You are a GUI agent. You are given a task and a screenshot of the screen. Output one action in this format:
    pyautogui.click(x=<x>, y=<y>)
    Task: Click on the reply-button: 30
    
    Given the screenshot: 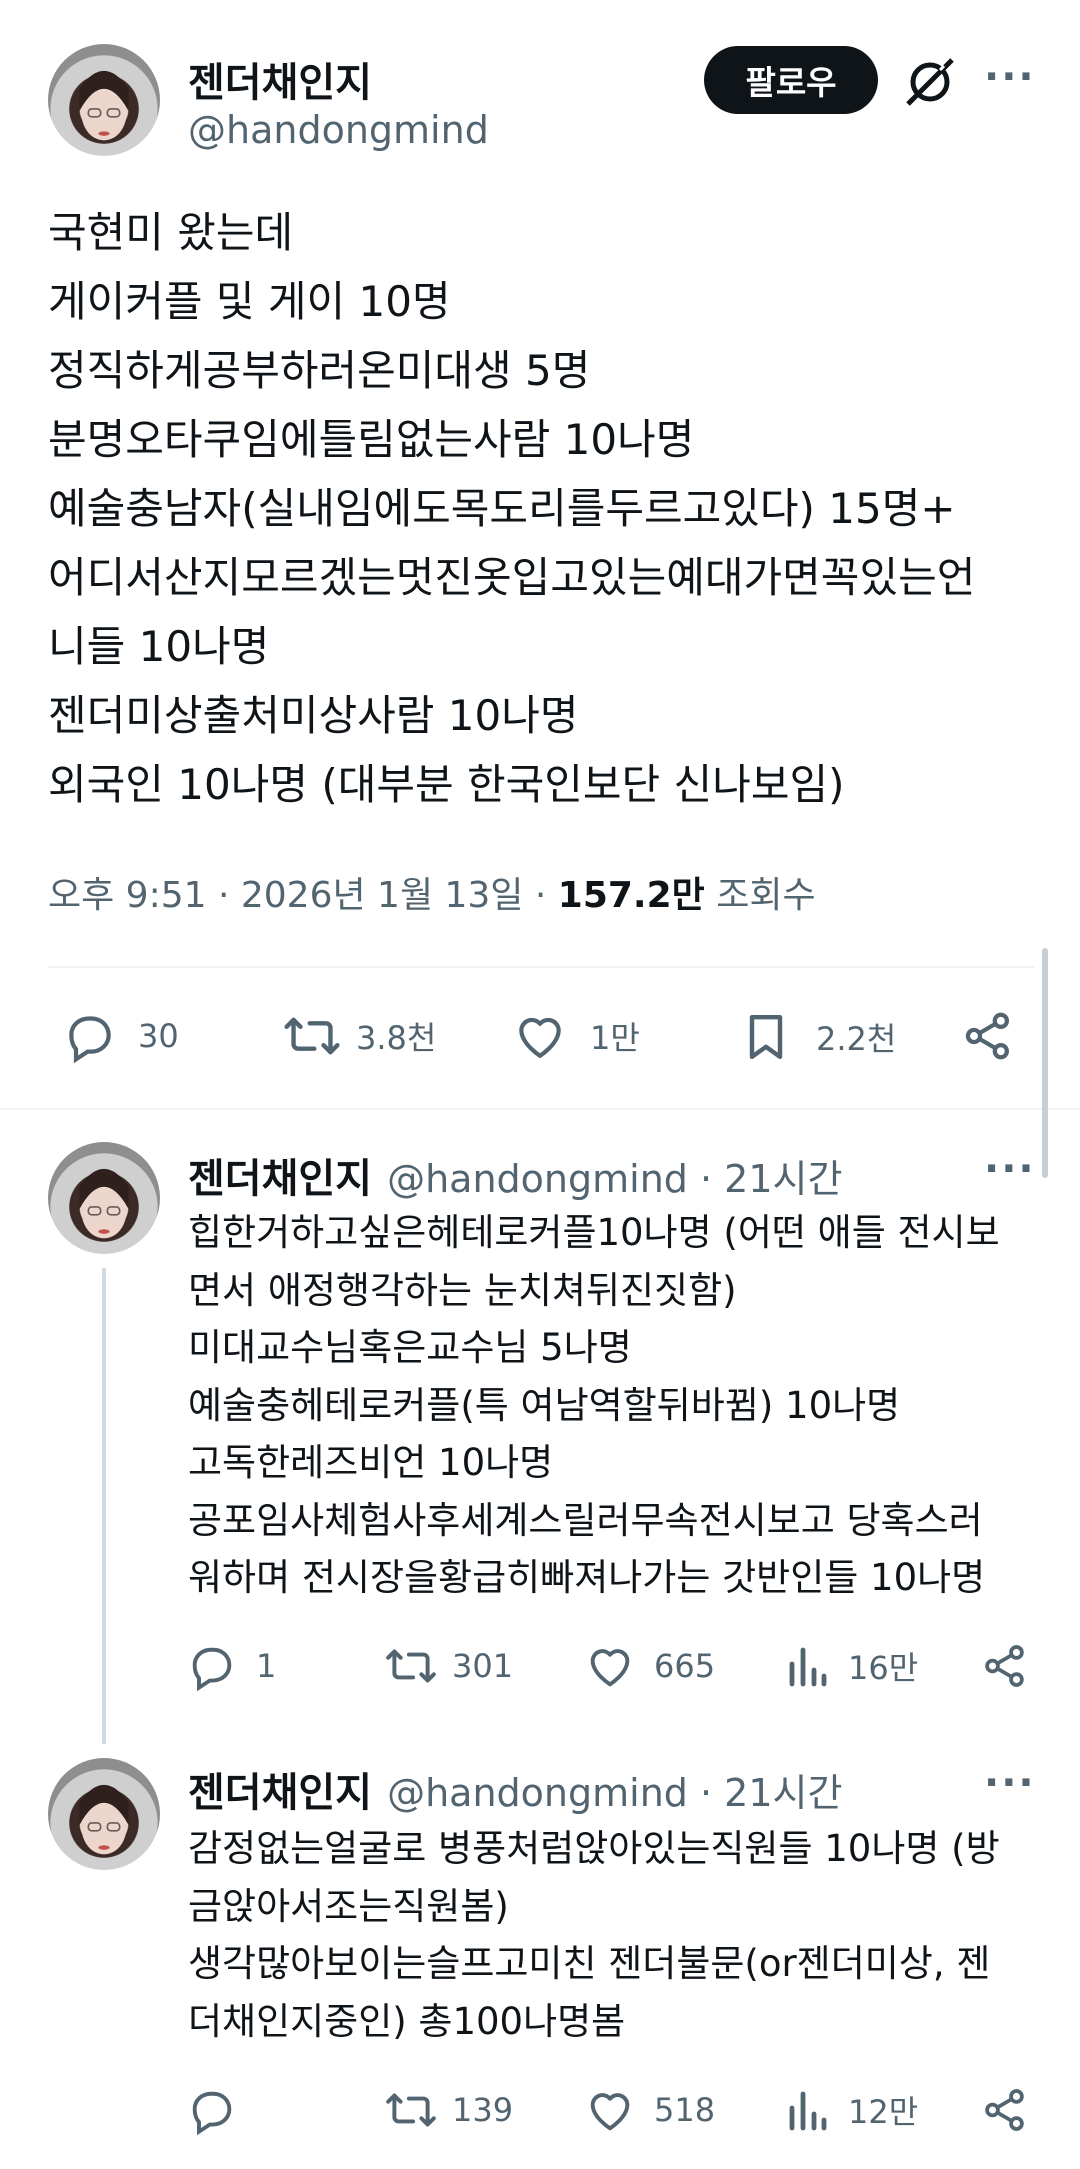 What is the action you would take?
    pyautogui.click(x=120, y=1036)
    